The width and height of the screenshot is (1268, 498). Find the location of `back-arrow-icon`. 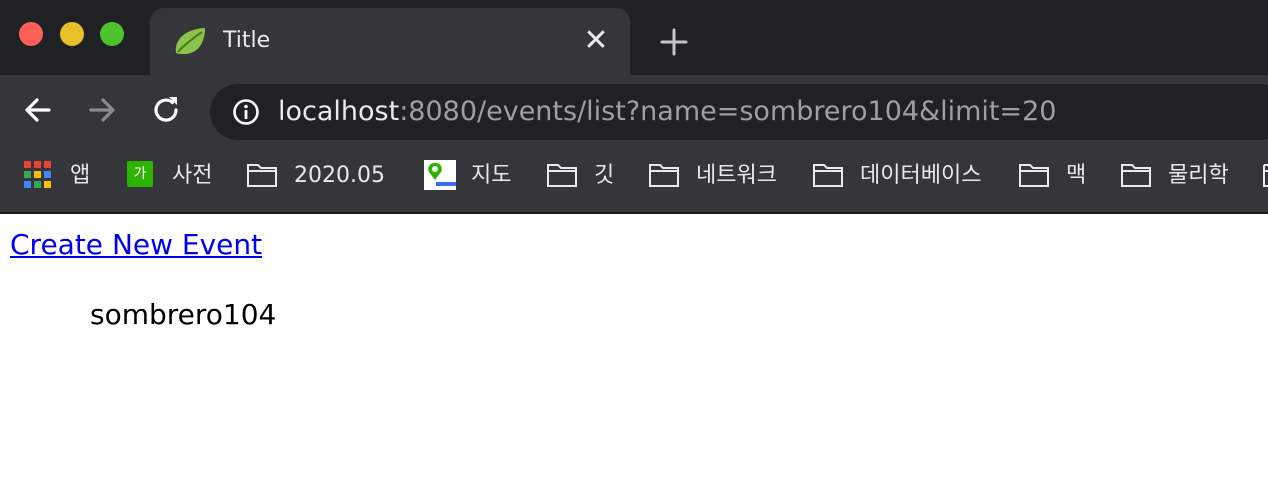

back-arrow-icon is located at coordinates (38, 110).